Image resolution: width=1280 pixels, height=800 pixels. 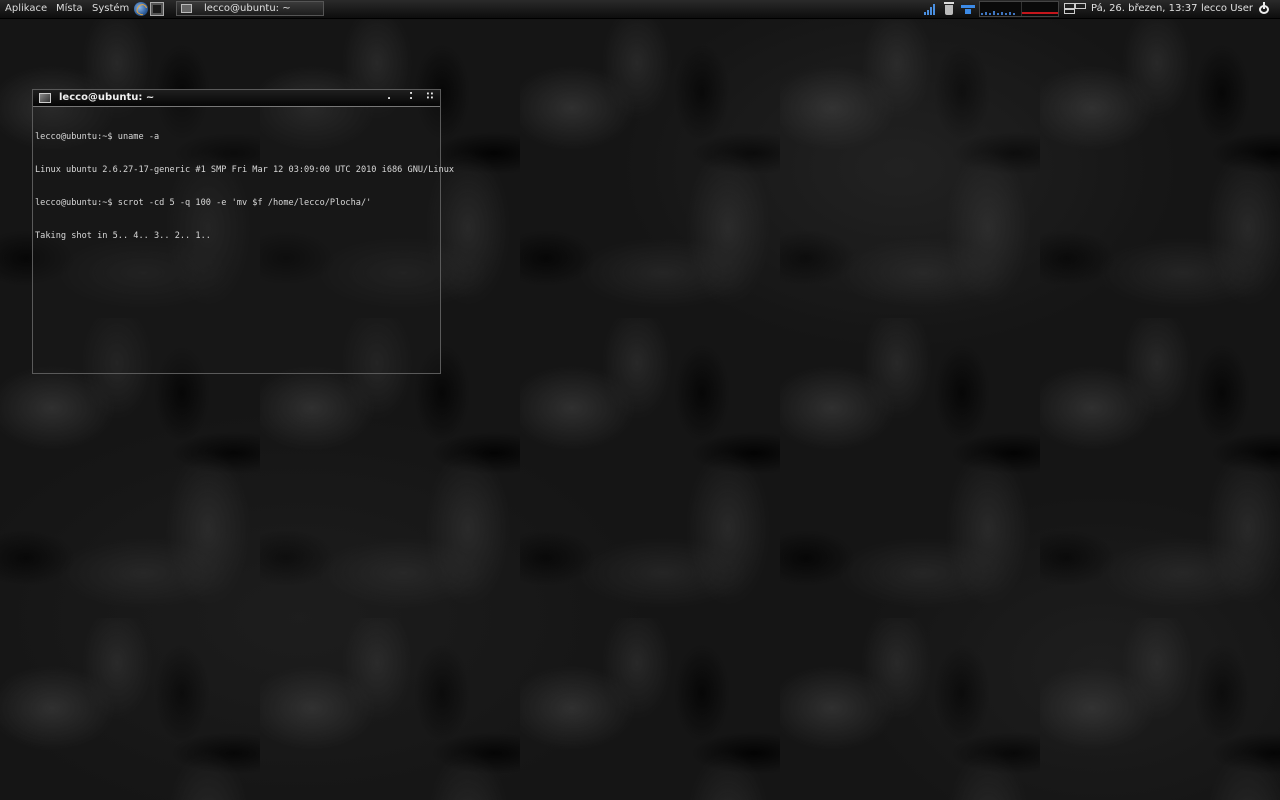 I want to click on close-button: ∷, so click(x=430, y=98).